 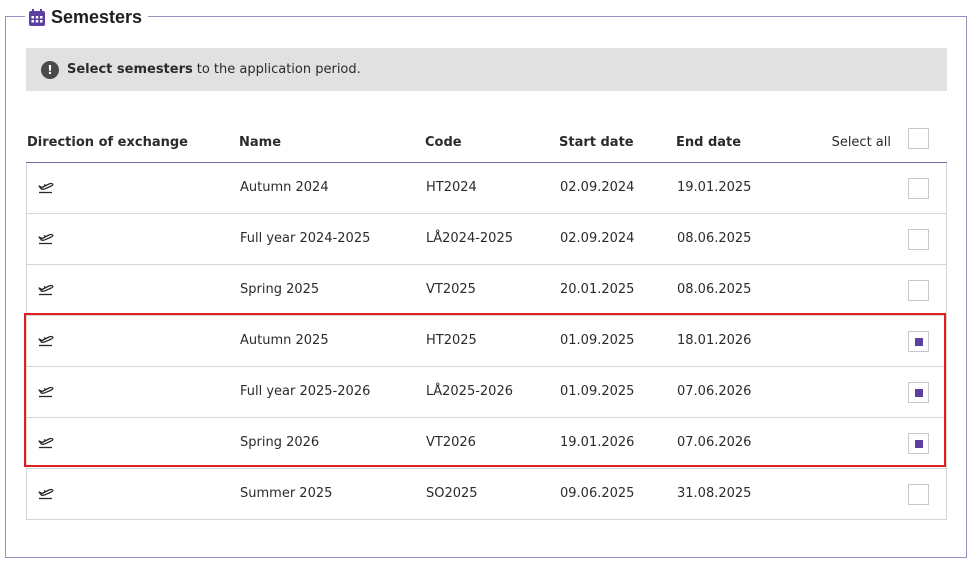 What do you see at coordinates (97, 16) in the screenshot?
I see `section-title: Semesters` at bounding box center [97, 16].